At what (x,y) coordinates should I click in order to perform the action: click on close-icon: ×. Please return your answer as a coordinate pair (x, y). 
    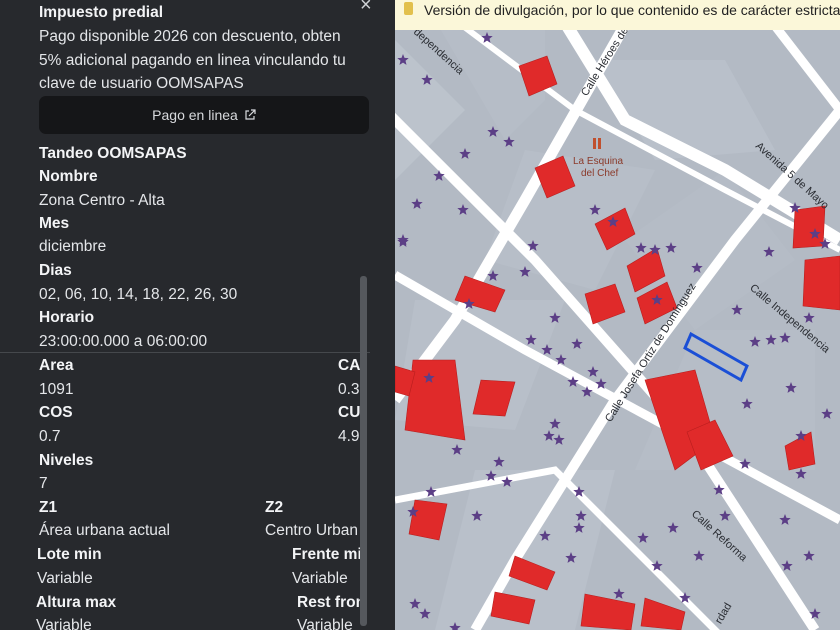
    Looking at the image, I should click on (366, 8).